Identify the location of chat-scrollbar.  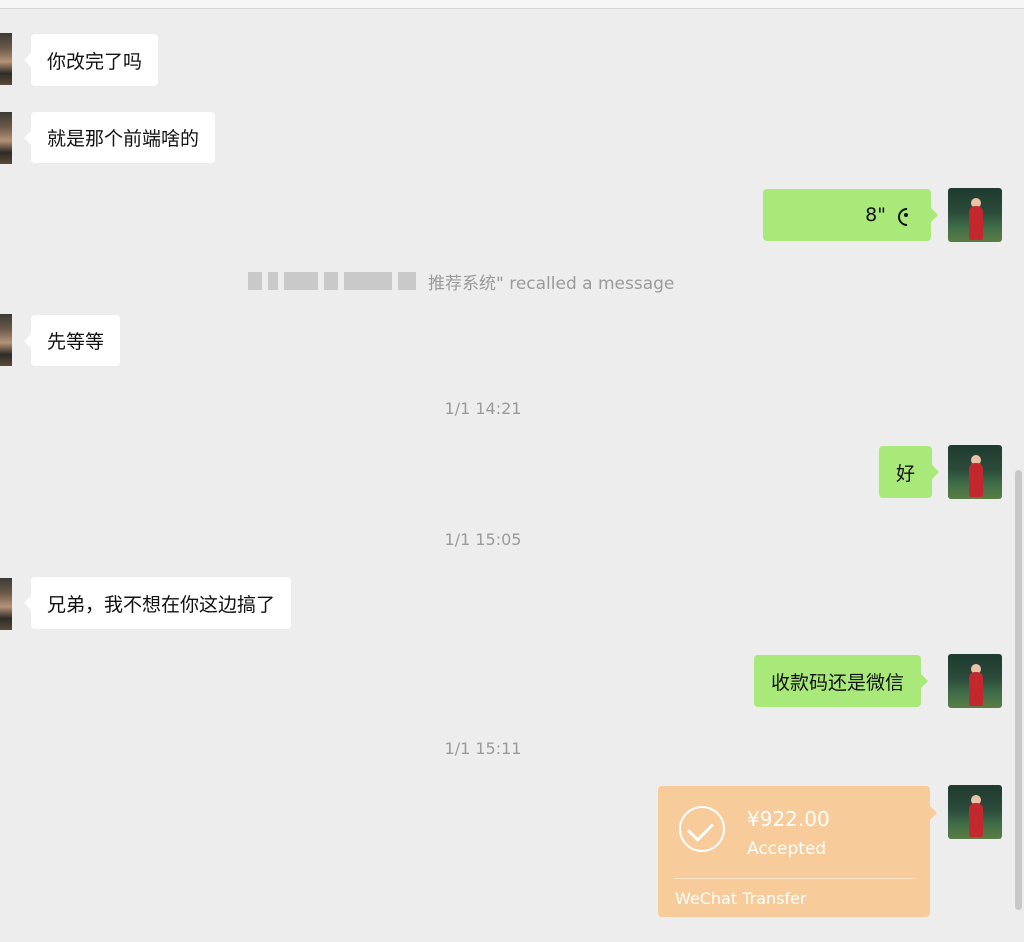
(1018, 690).